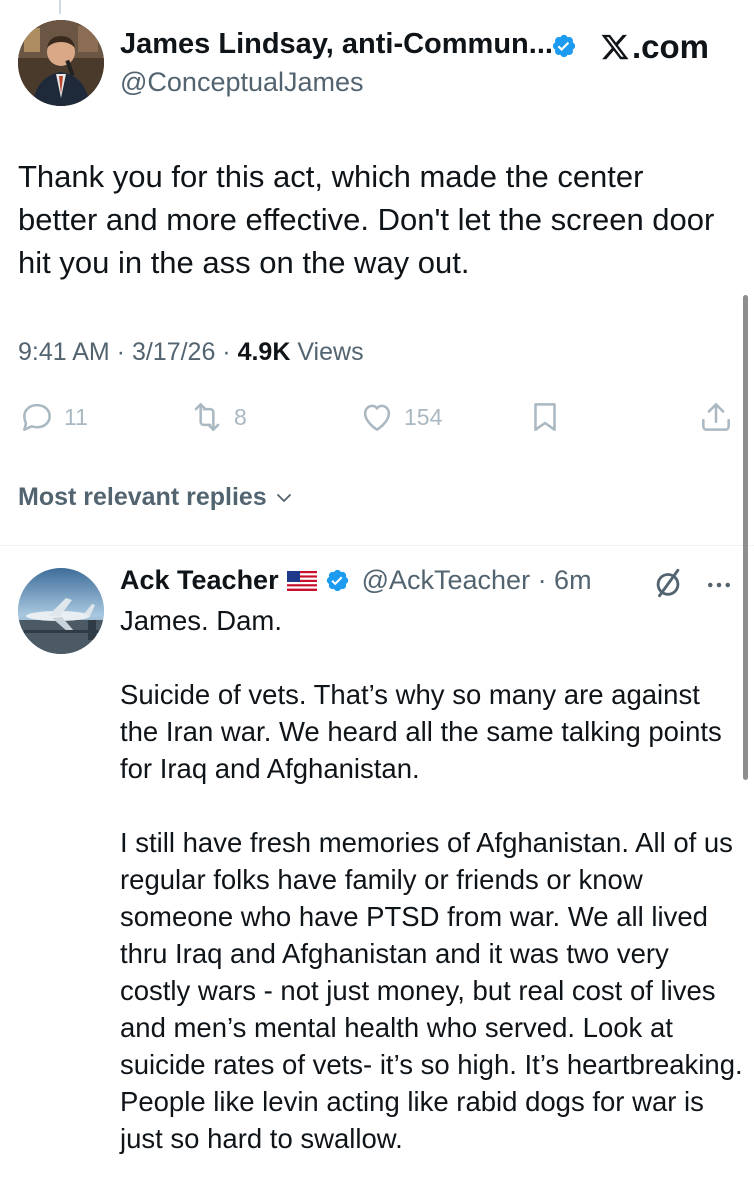 This screenshot has height=1200, width=754. Describe the element at coordinates (264, 352) in the screenshot. I see `views-count: 4.9K` at that location.